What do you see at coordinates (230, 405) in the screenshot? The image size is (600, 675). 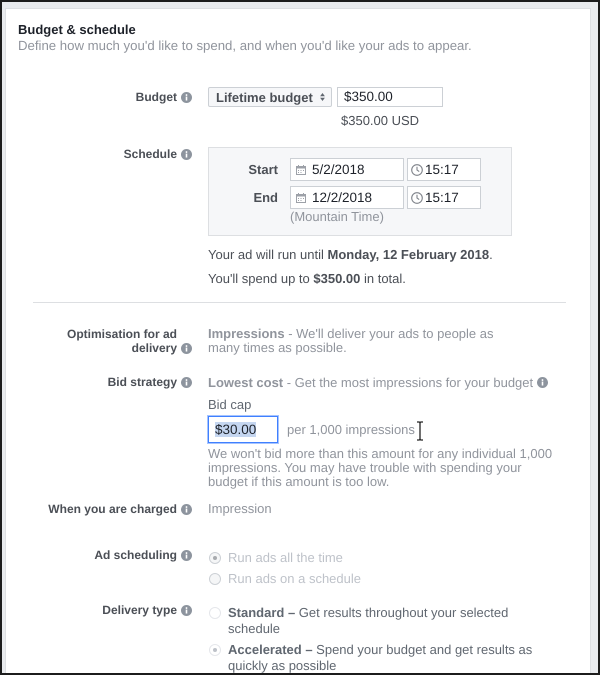 I see `bid-cap-label: Bid cap` at bounding box center [230, 405].